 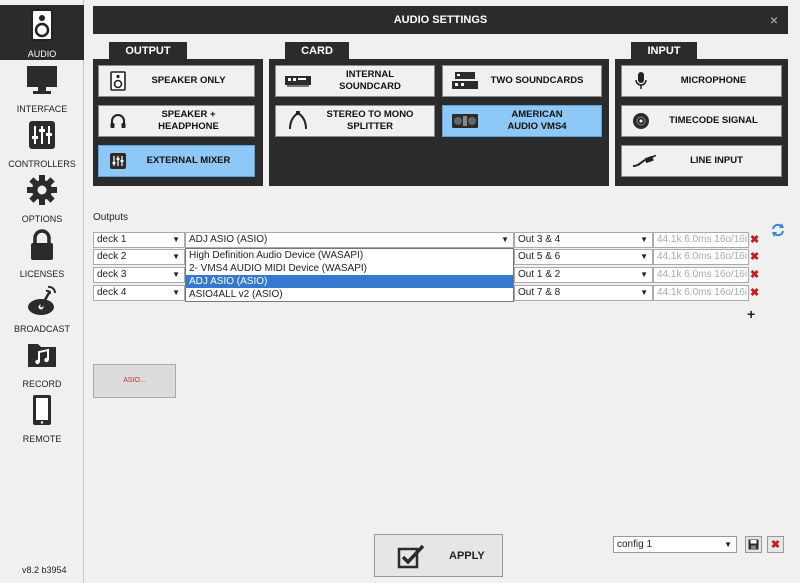 What do you see at coordinates (644, 160) in the screenshot?
I see `jack-cable-icon` at bounding box center [644, 160].